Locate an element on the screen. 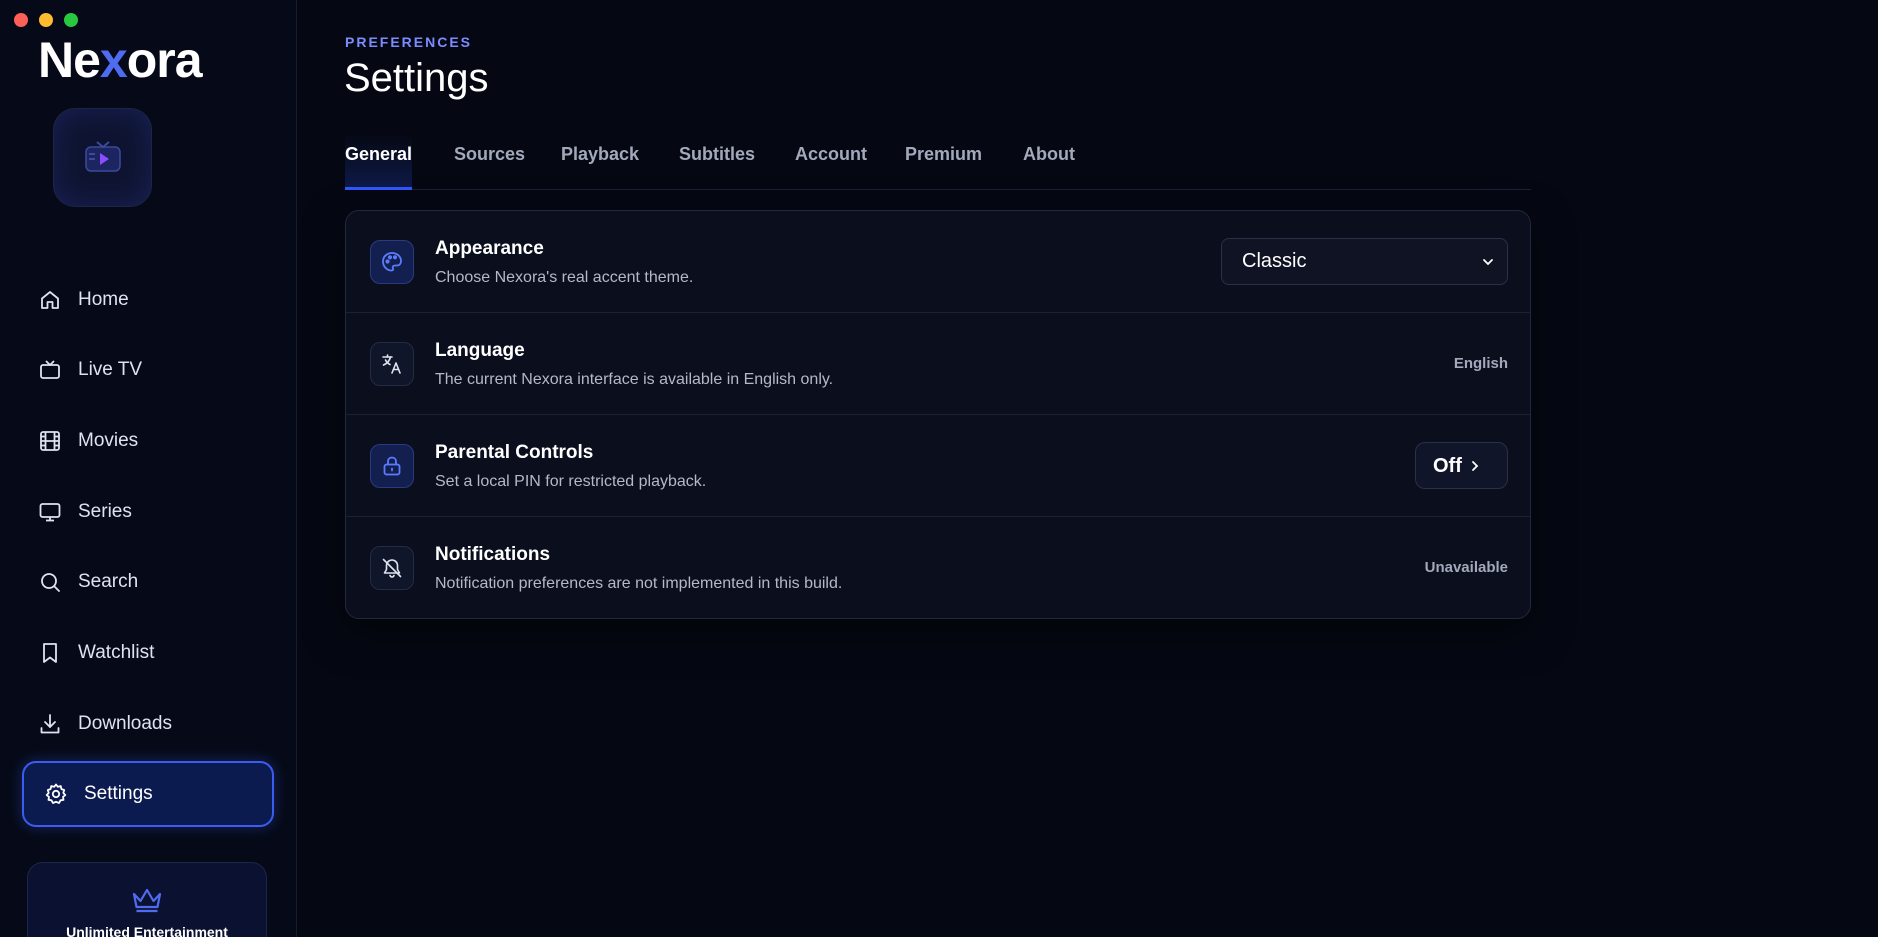  sidebar-item-search: Search is located at coordinates (153, 582).